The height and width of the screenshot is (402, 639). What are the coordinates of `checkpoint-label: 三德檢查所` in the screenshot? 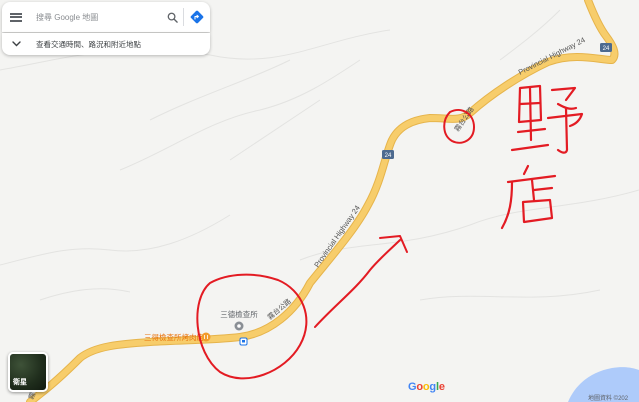 It's located at (239, 314).